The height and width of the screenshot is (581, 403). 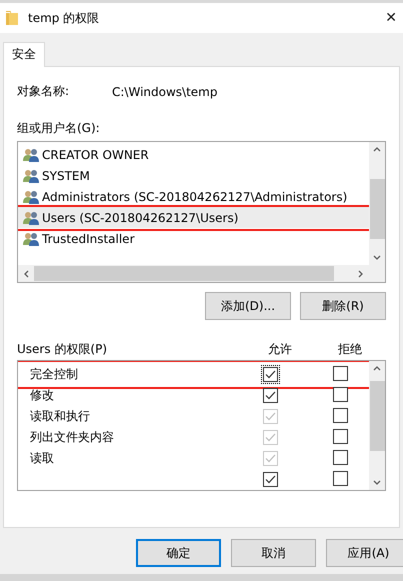 What do you see at coordinates (24, 54) in the screenshot?
I see `tab: 安全` at bounding box center [24, 54].